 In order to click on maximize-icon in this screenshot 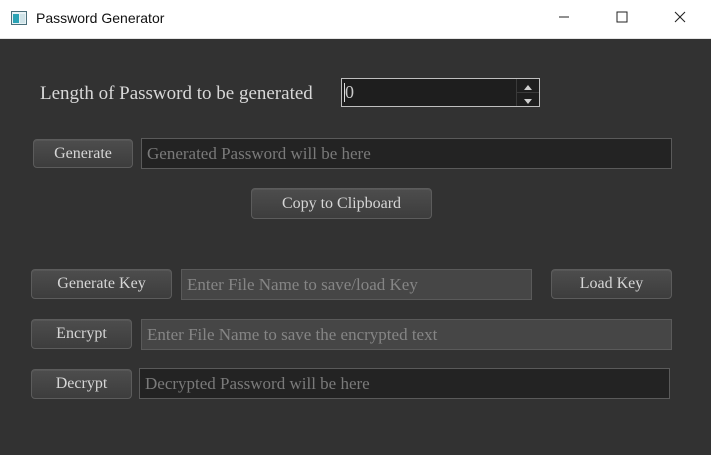, I will do `click(622, 19)`.